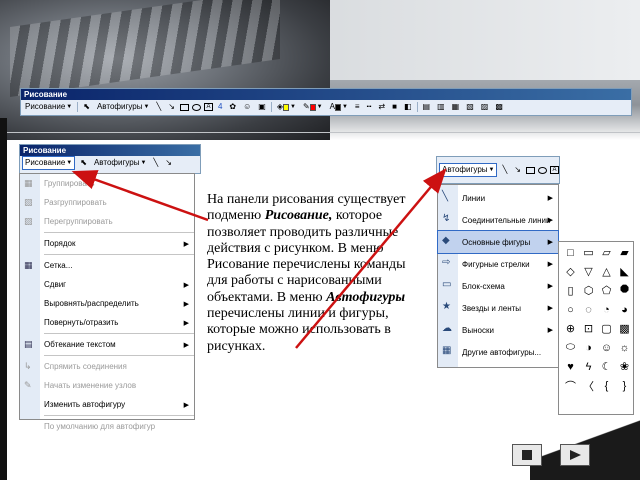 This screenshot has width=640, height=480. I want to click on extra-button-icon: ▥, so click(441, 107).